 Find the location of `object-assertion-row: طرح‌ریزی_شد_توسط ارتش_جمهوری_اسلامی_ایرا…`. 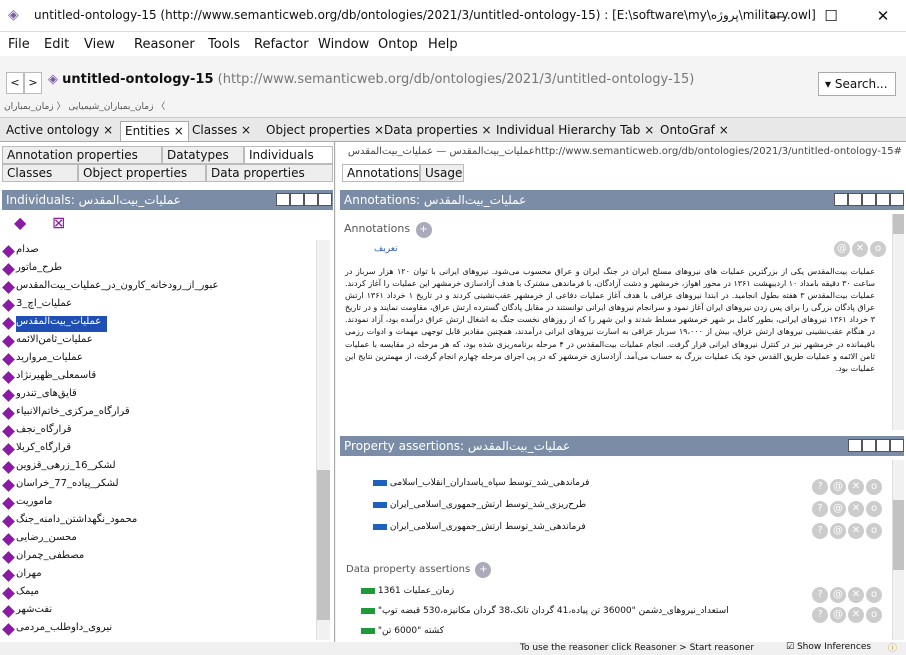

object-assertion-row: طرح‌ریزی_شد_توسط ارتش_جمهوری_اسلامی_ایرا… is located at coordinates (478, 510).